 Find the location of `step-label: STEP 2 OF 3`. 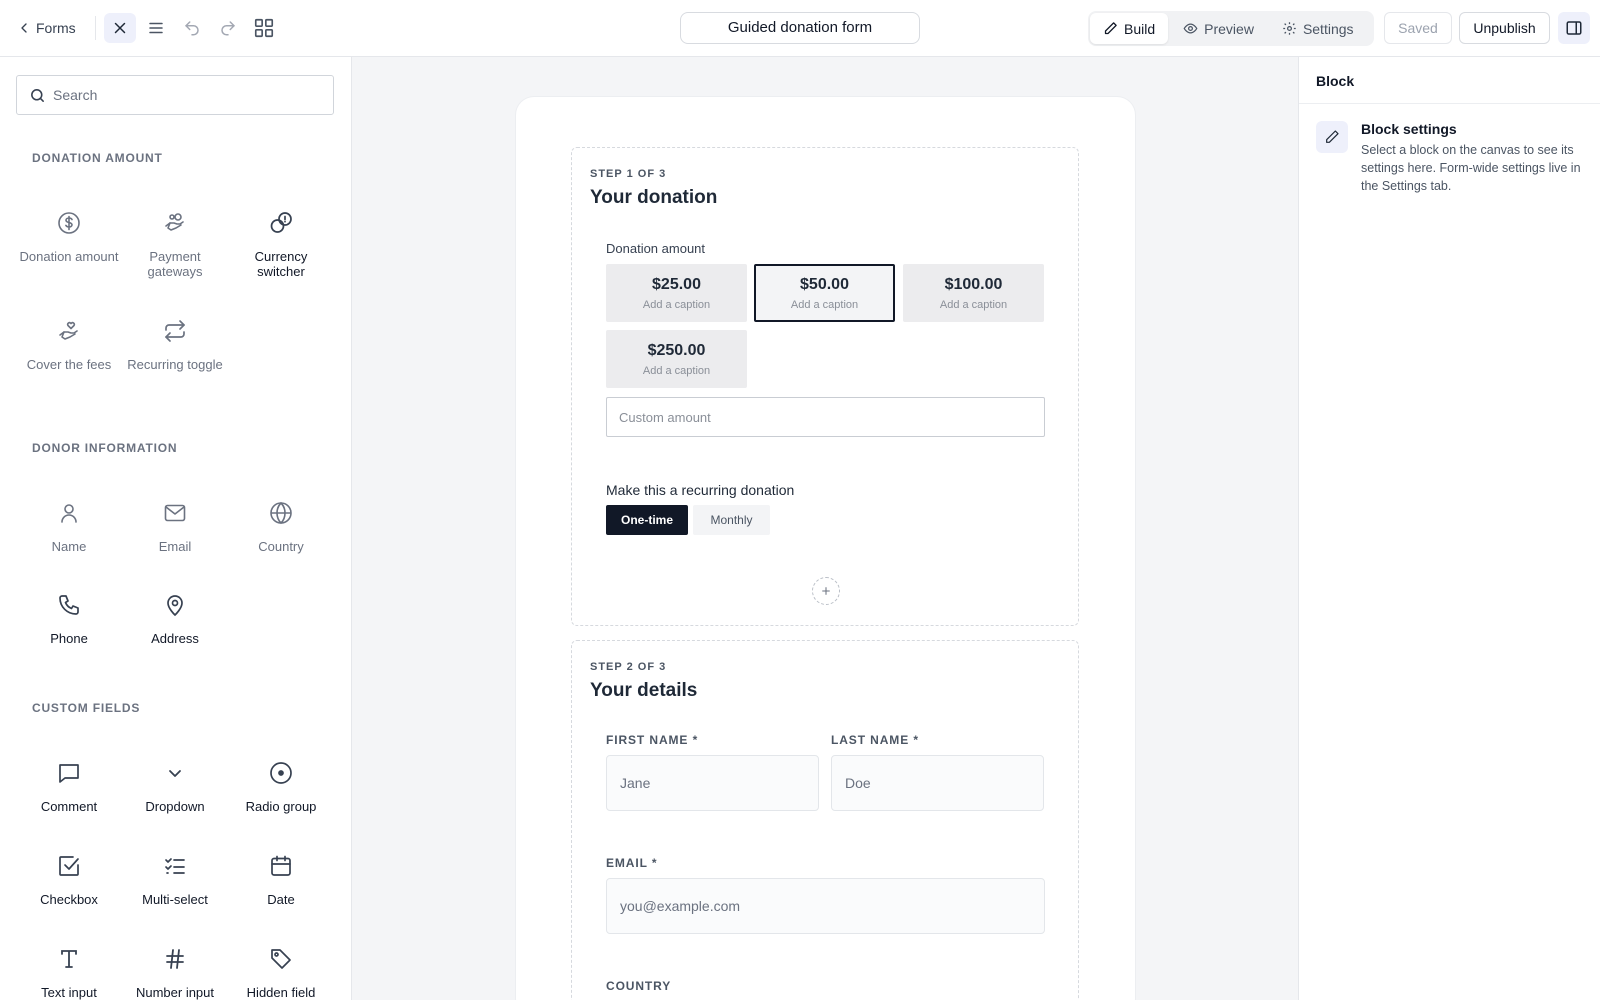

step-label: STEP 2 OF 3 is located at coordinates (628, 667).